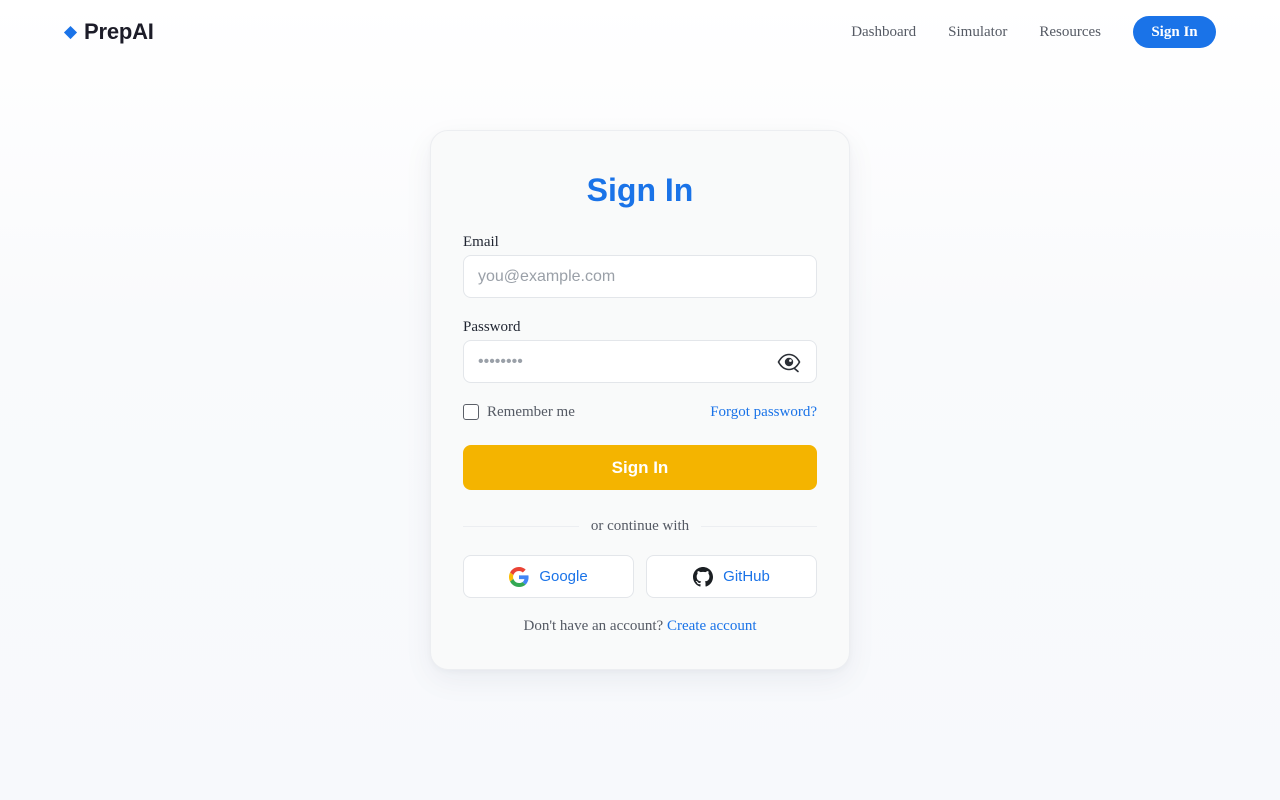 This screenshot has height=800, width=1280. What do you see at coordinates (640, 412) in the screenshot?
I see `options-row: Remember me Forgot password?` at bounding box center [640, 412].